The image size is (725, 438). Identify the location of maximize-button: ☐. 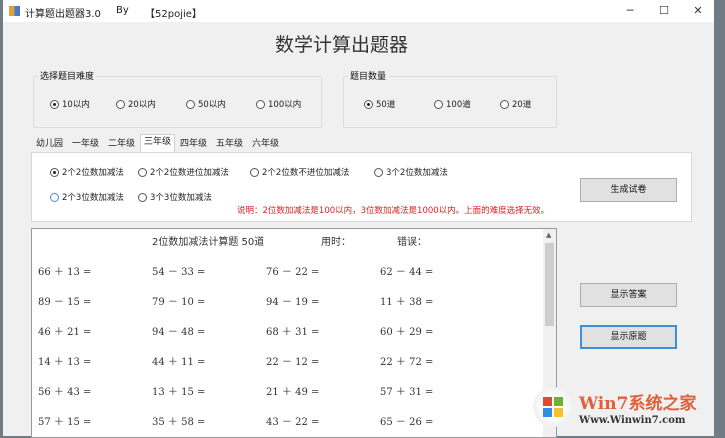
(664, 11).